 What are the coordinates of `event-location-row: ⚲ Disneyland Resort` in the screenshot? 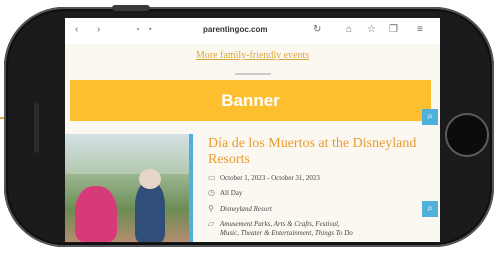 It's located at (240, 208).